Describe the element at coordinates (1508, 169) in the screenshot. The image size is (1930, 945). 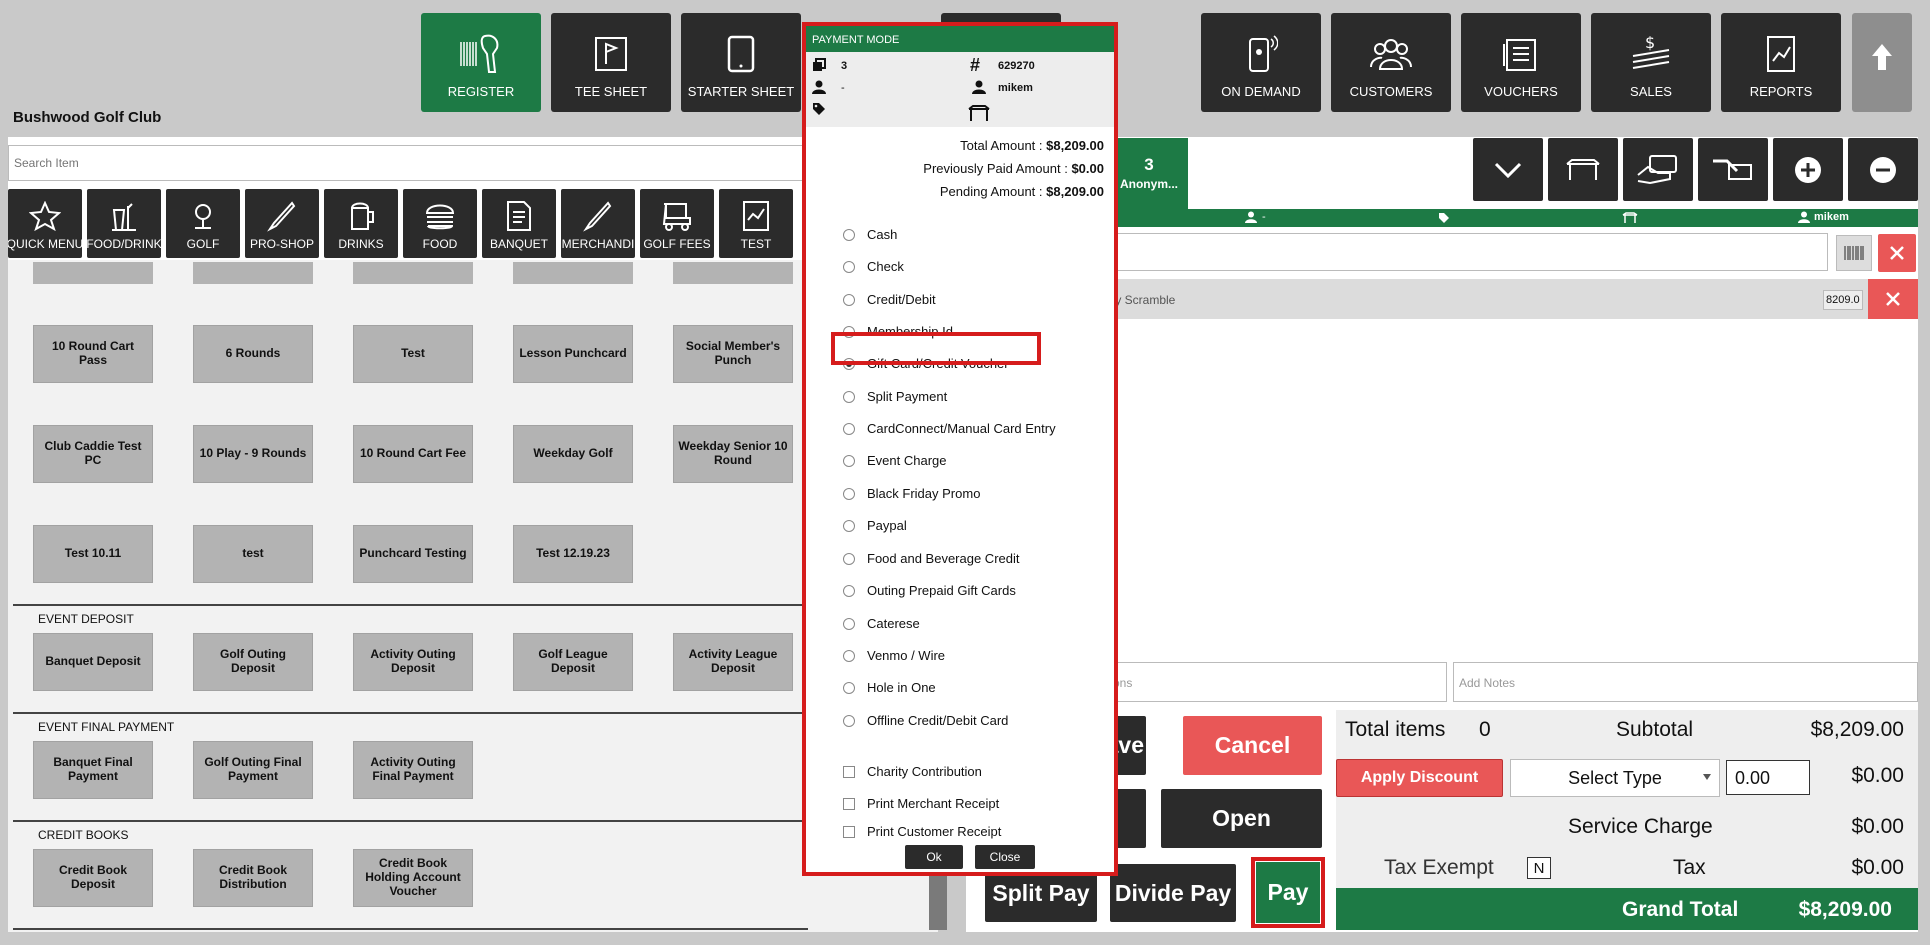
I see `collapse-button` at that location.